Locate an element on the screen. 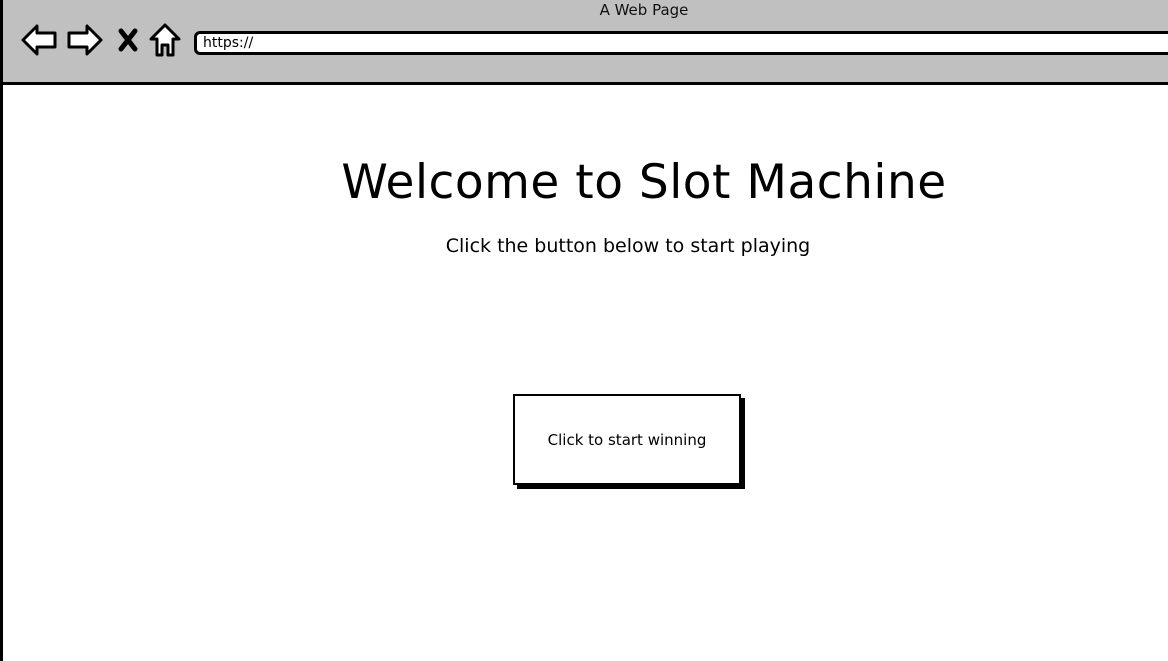  home-icon is located at coordinates (165, 40).